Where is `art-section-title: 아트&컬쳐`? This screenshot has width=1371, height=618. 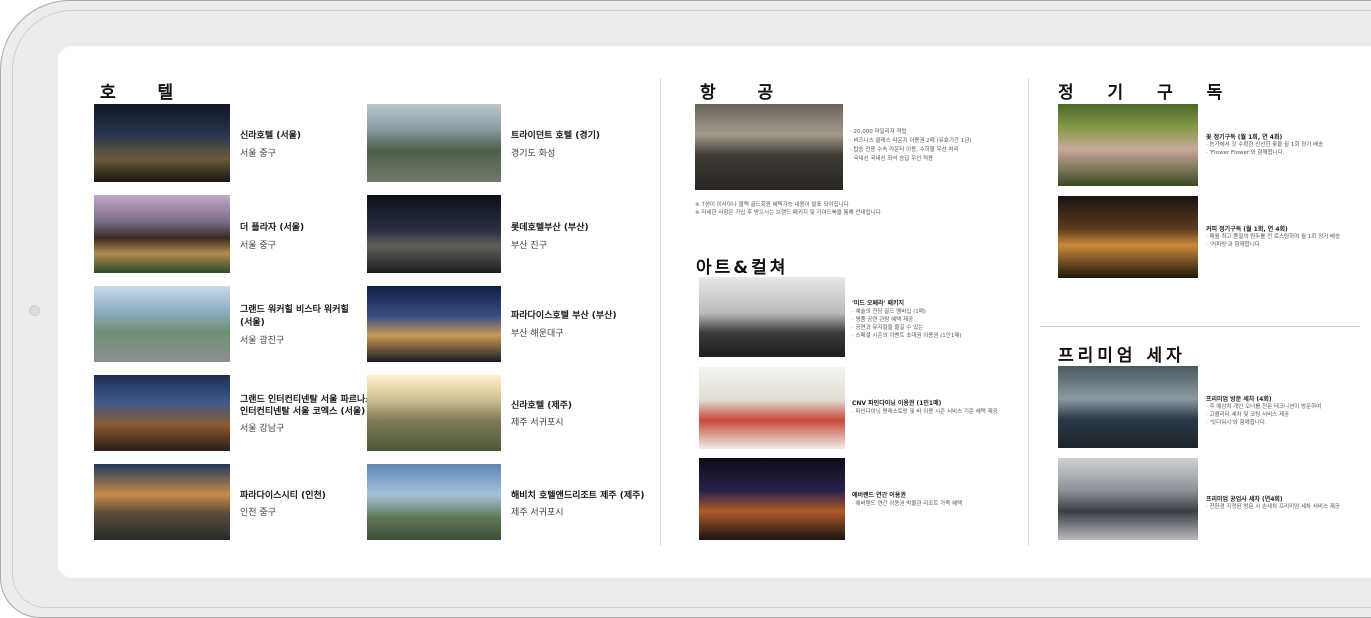 art-section-title: 아트&컬쳐 is located at coordinates (742, 268).